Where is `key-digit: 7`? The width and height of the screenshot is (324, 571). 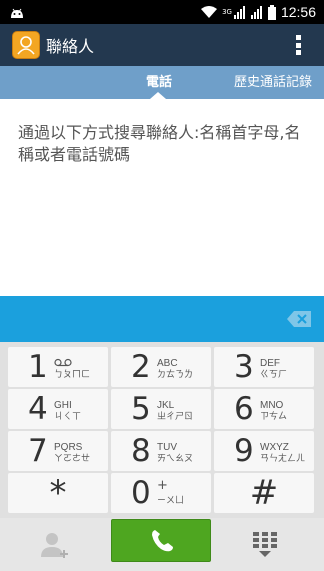
key-digit: 7 is located at coordinates (38, 451).